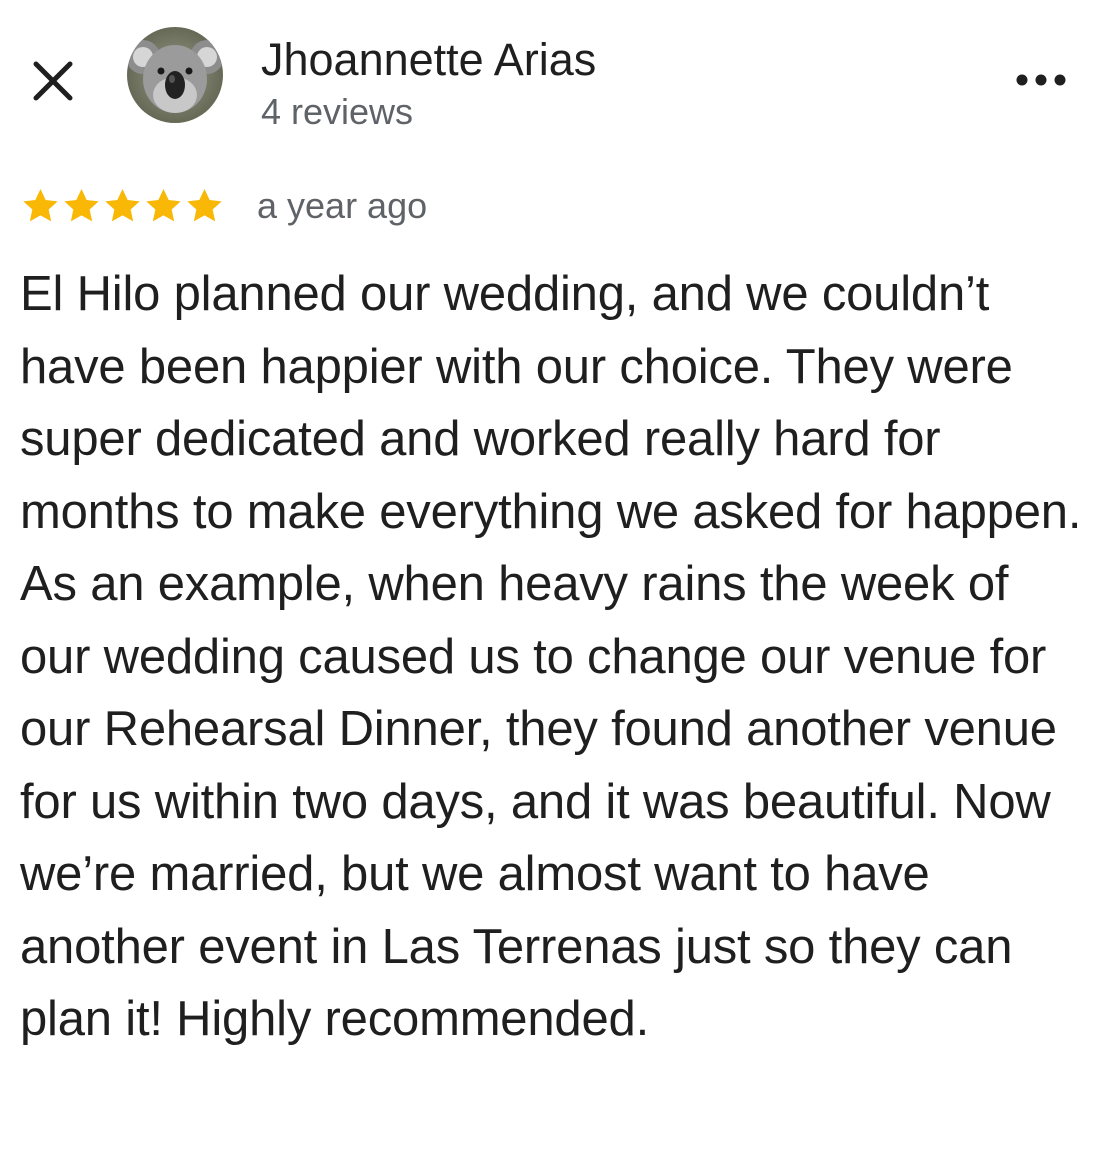 This screenshot has width=1104, height=1155. I want to click on close-button, so click(53, 81).